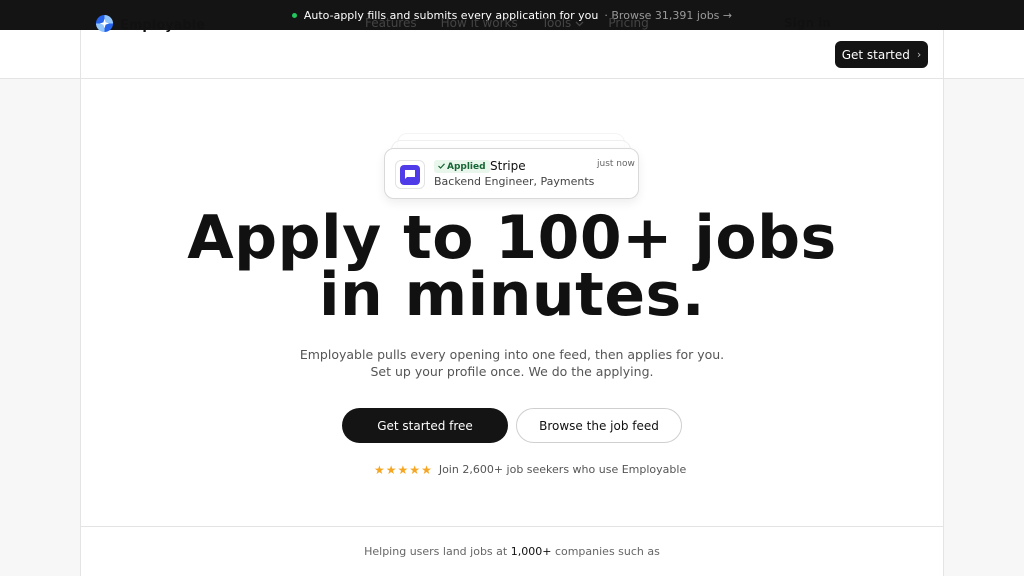 The height and width of the screenshot is (576, 1024). What do you see at coordinates (441, 167) in the screenshot?
I see `check-icon` at bounding box center [441, 167].